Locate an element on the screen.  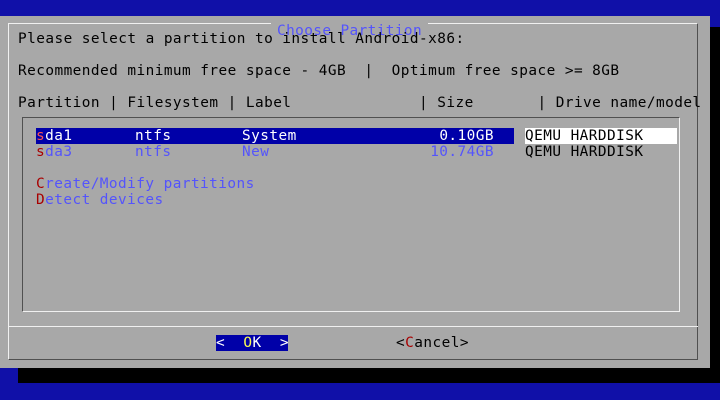
detect-devices-option: Detect devices is located at coordinates (100, 200).